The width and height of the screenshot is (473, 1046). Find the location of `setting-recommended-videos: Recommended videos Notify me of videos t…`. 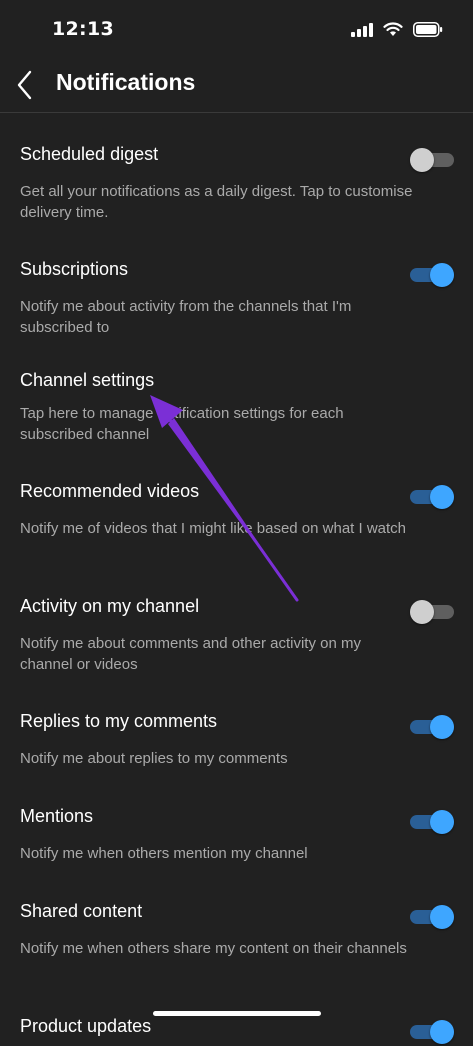

setting-recommended-videos: Recommended videos Notify me of videos t… is located at coordinates (236, 526).